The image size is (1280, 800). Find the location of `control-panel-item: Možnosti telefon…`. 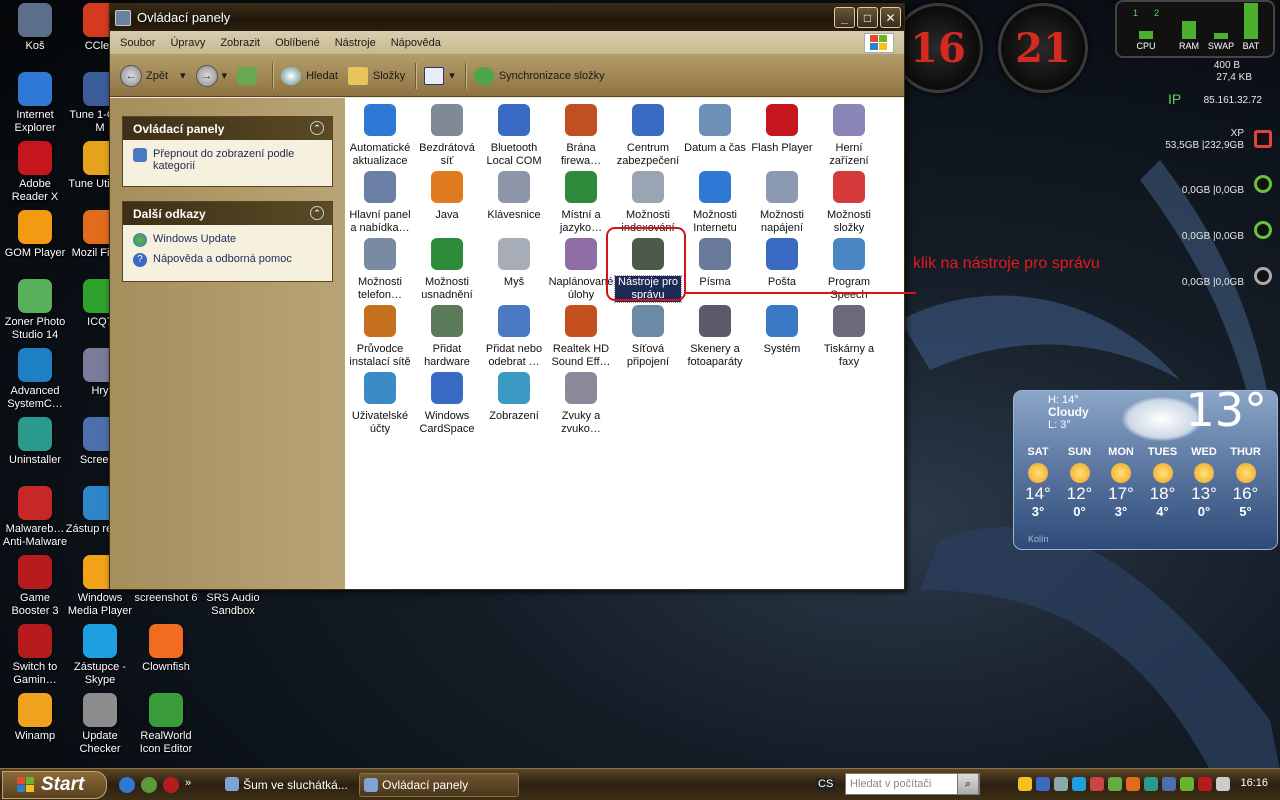

control-panel-item: Možnosti telefon… is located at coordinates (380, 270).